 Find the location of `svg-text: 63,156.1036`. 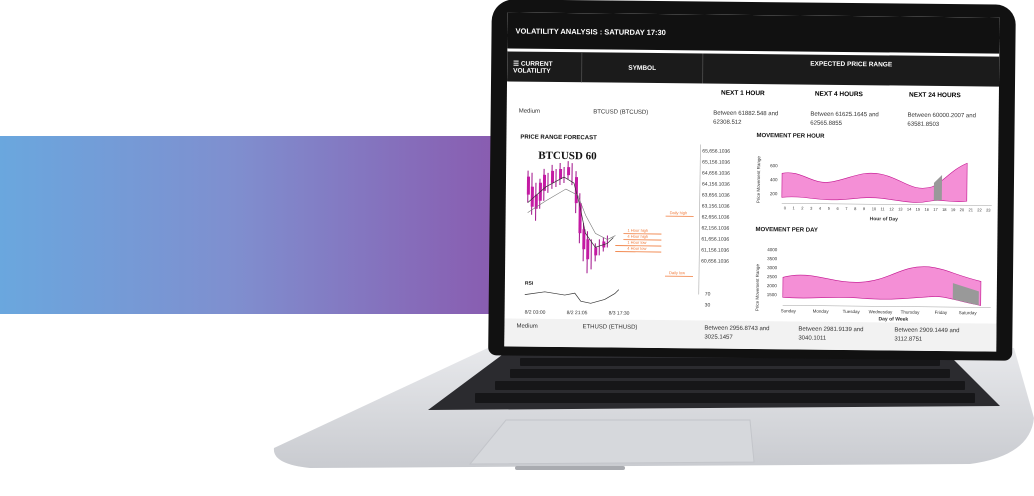

svg-text: 63,156.1036 is located at coordinates (716, 206).